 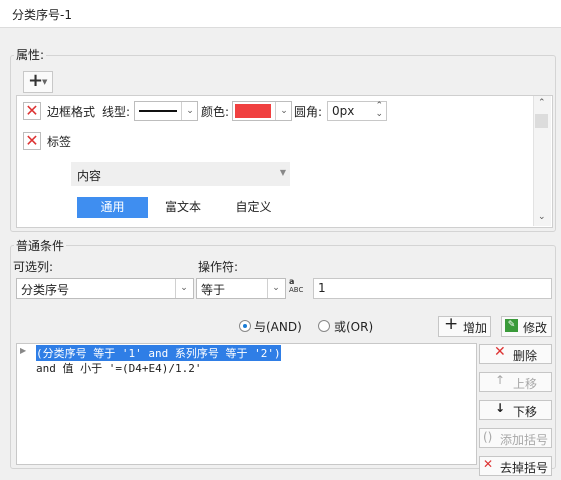 I want to click on window-title: 分类序号-1, so click(x=42, y=15).